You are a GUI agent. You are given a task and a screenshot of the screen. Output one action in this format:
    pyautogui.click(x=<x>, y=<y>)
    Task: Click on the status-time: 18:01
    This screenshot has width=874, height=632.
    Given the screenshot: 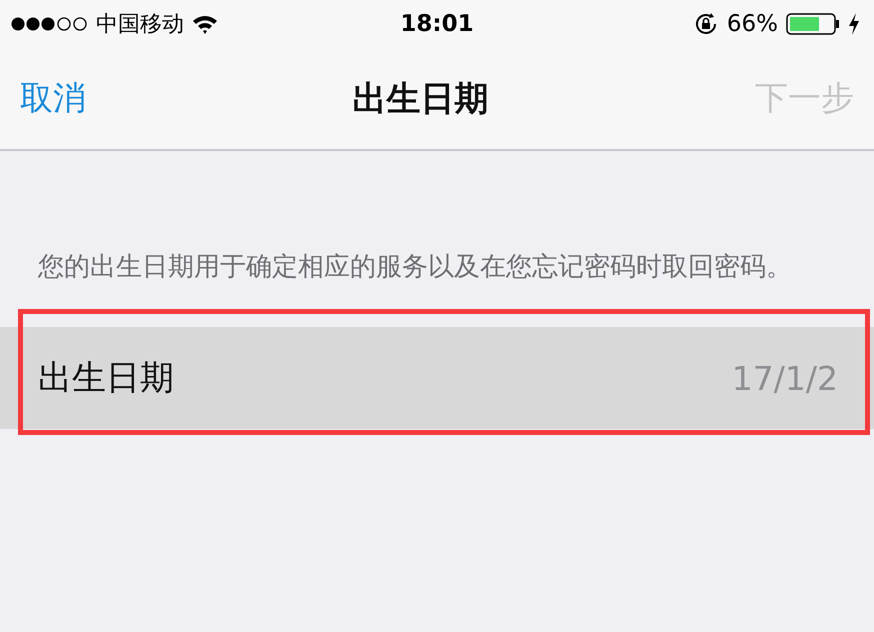 What is the action you would take?
    pyautogui.click(x=437, y=24)
    